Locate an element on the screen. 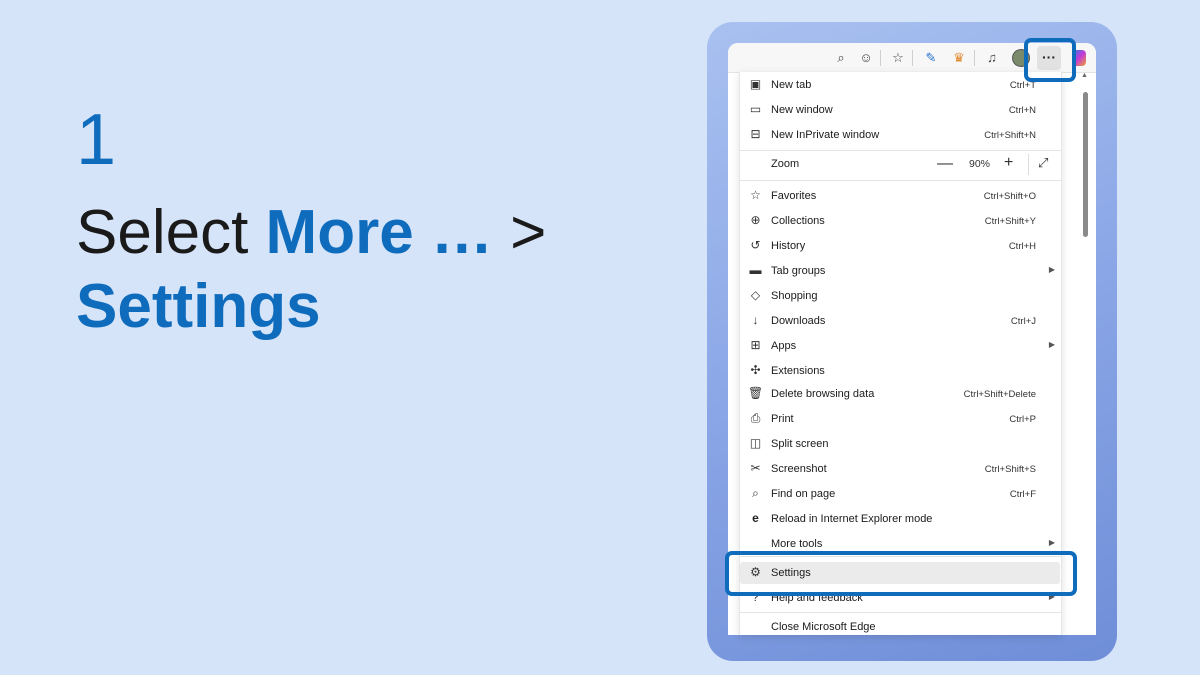 The width and height of the screenshot is (1200, 675). menu-item-label: Tab groups is located at coordinates (798, 271).